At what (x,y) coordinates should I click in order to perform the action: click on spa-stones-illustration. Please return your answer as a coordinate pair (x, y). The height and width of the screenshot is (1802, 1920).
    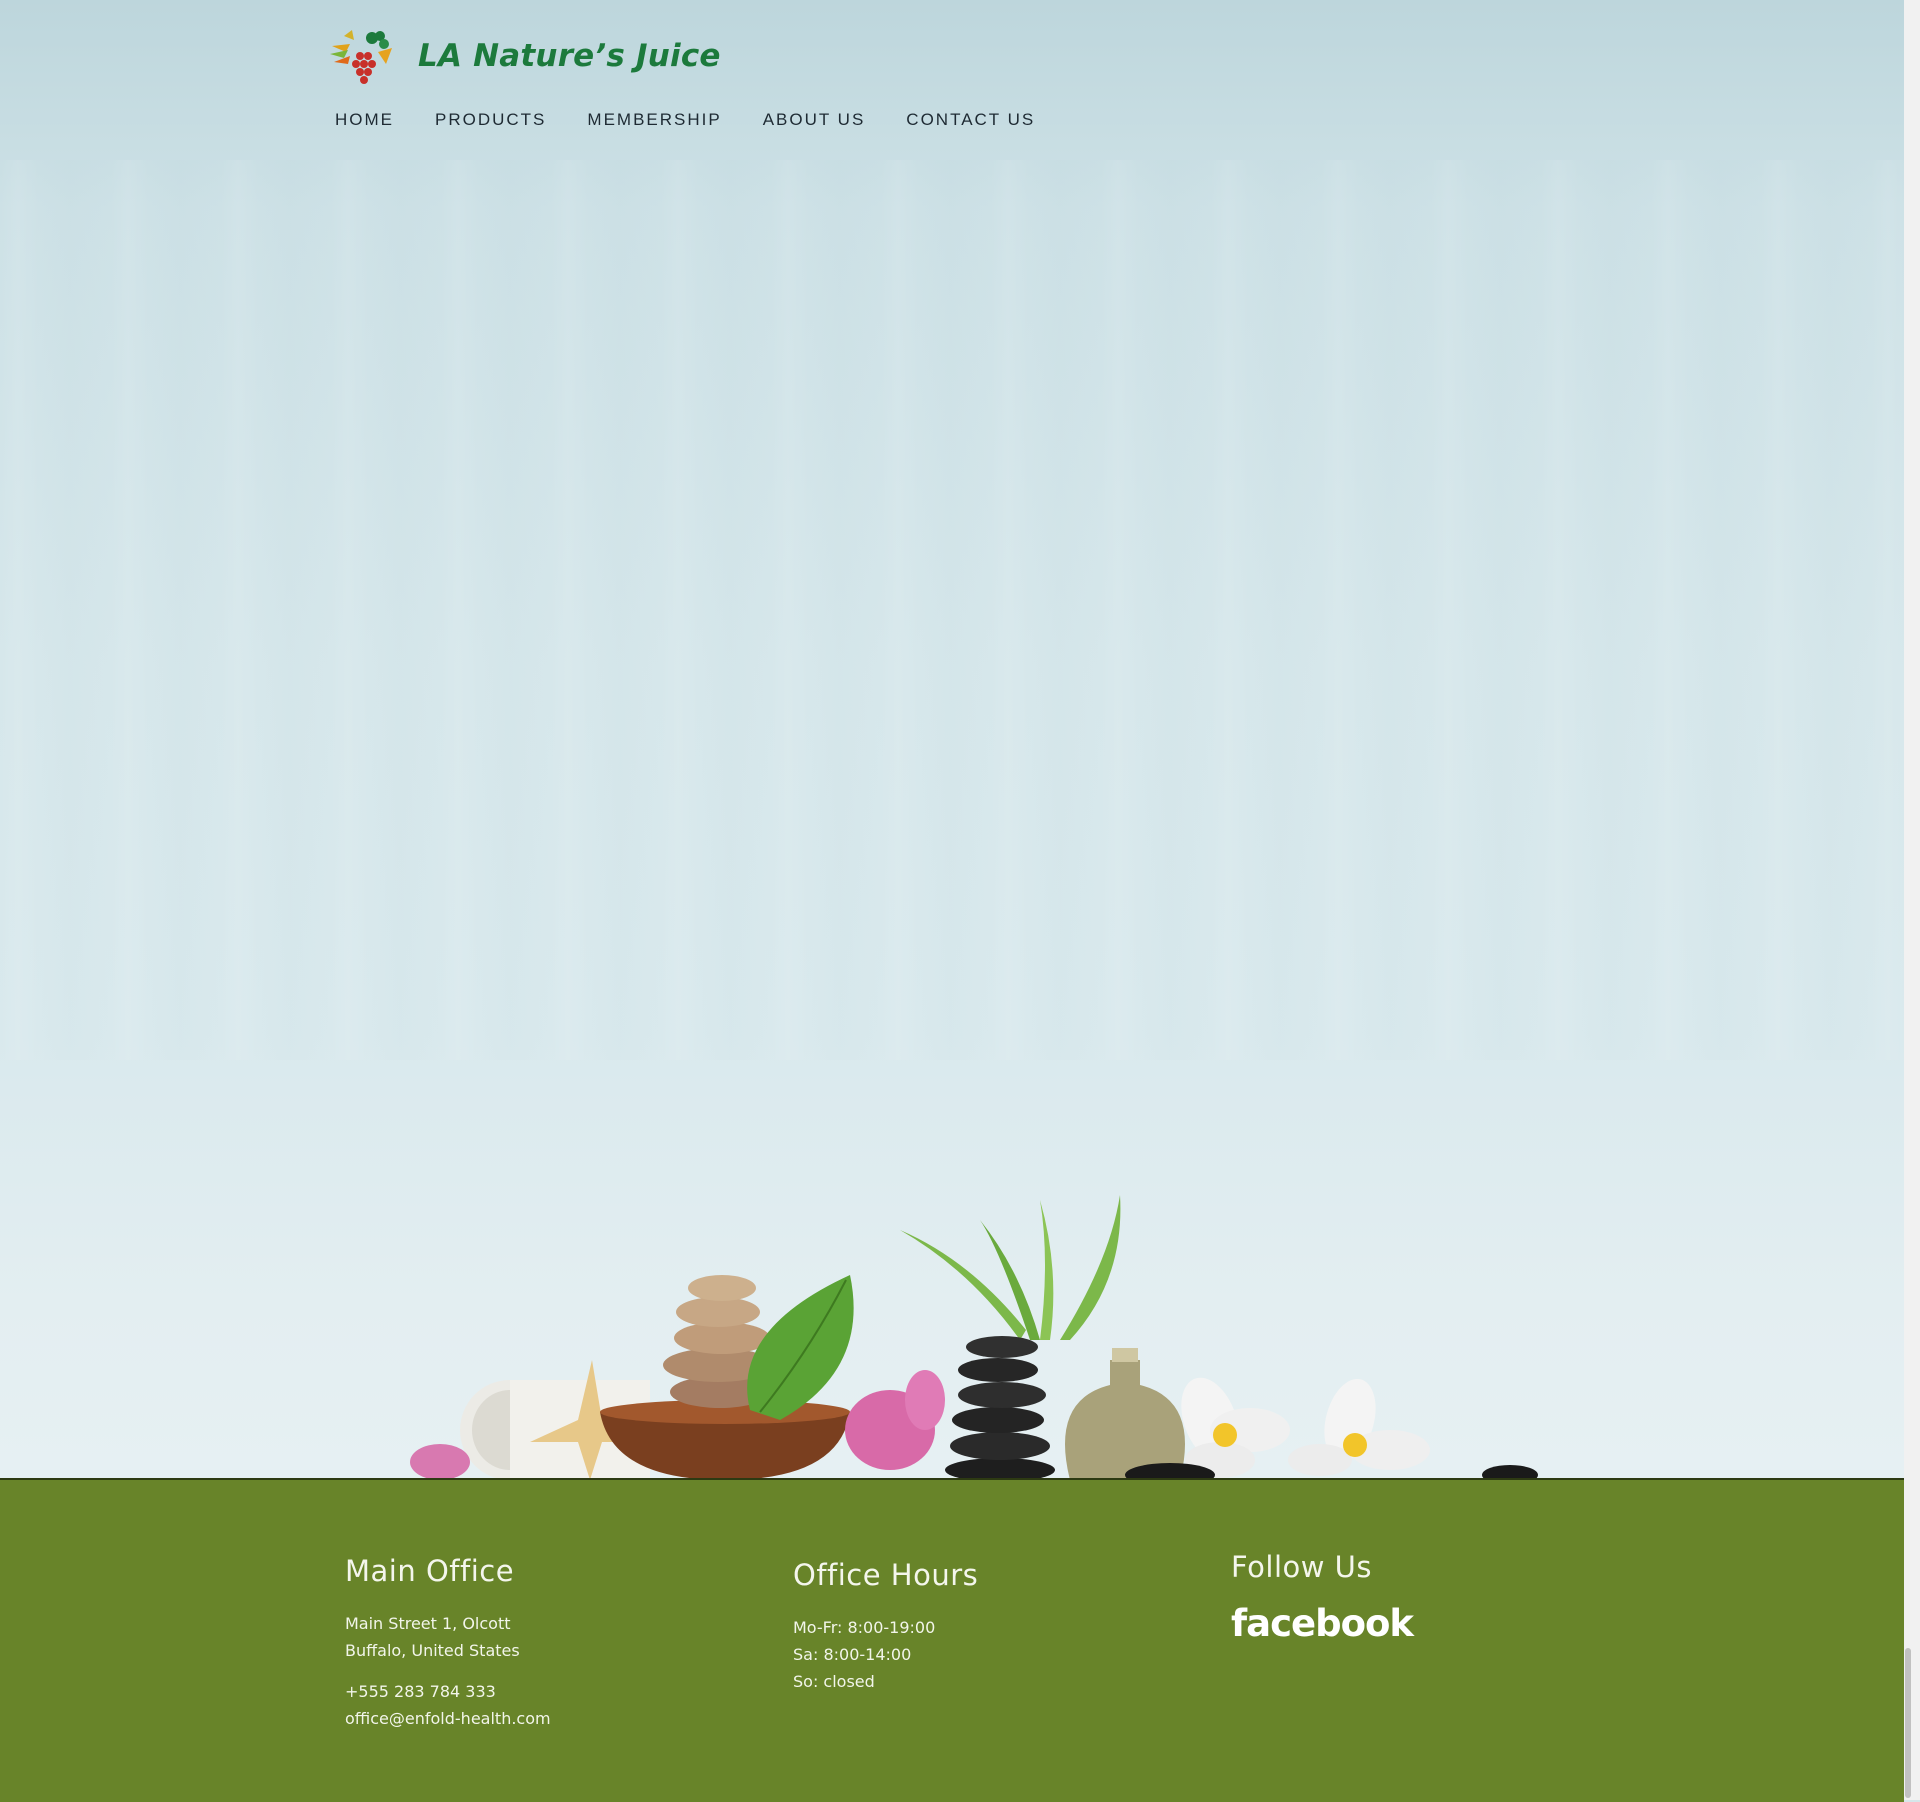
    Looking at the image, I should click on (974, 1336).